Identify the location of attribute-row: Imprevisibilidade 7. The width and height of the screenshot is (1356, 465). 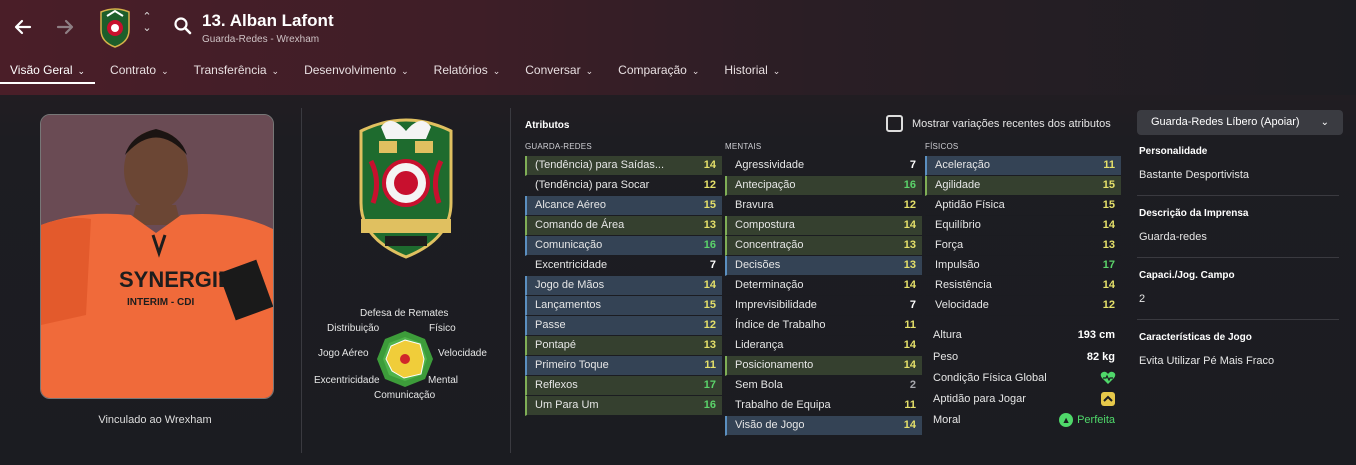
(823, 306).